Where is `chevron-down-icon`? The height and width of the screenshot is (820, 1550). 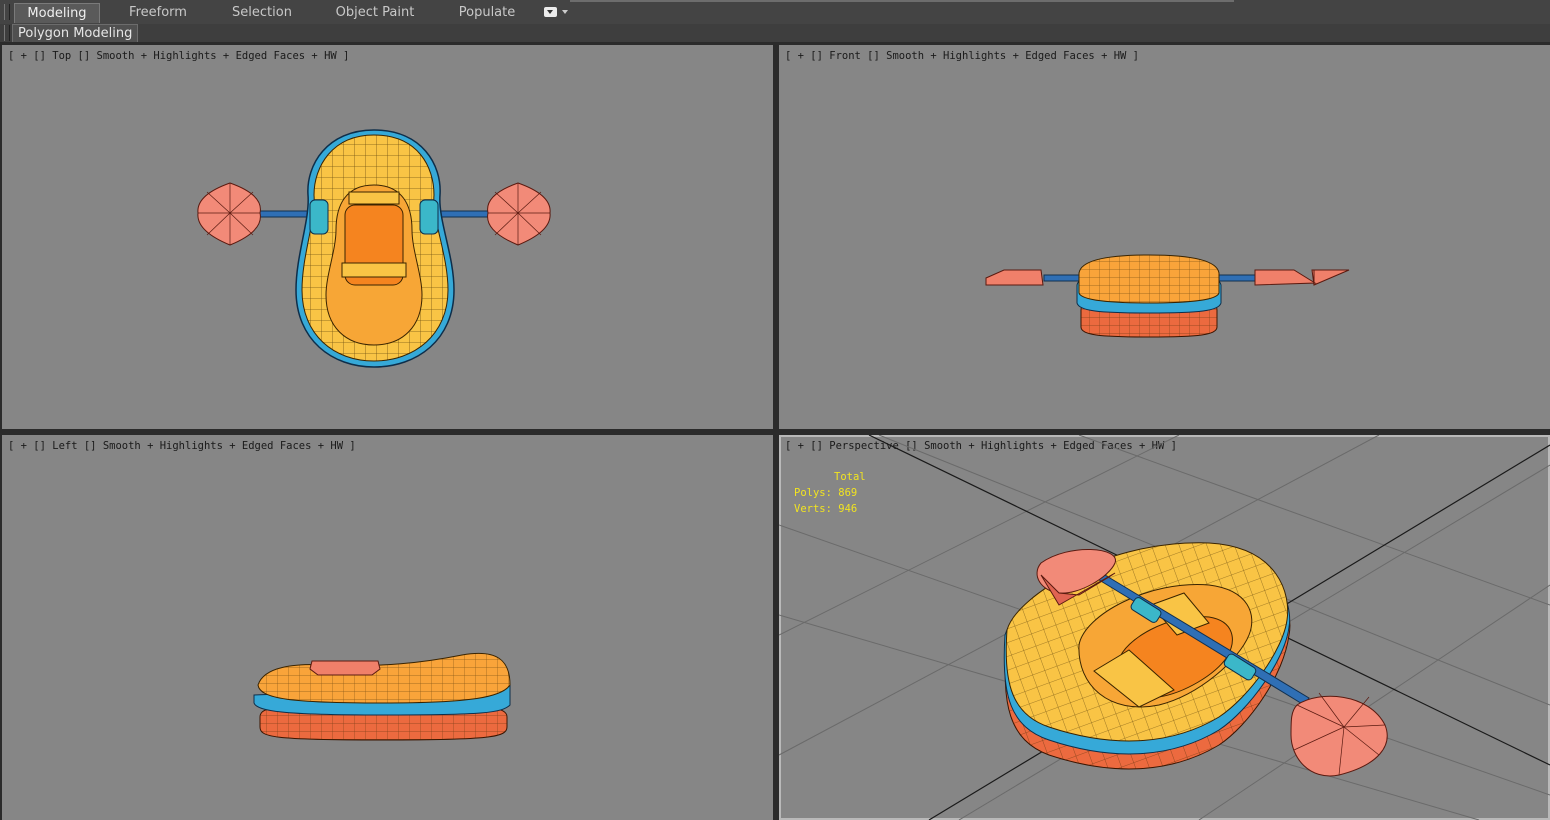
chevron-down-icon is located at coordinates (565, 12).